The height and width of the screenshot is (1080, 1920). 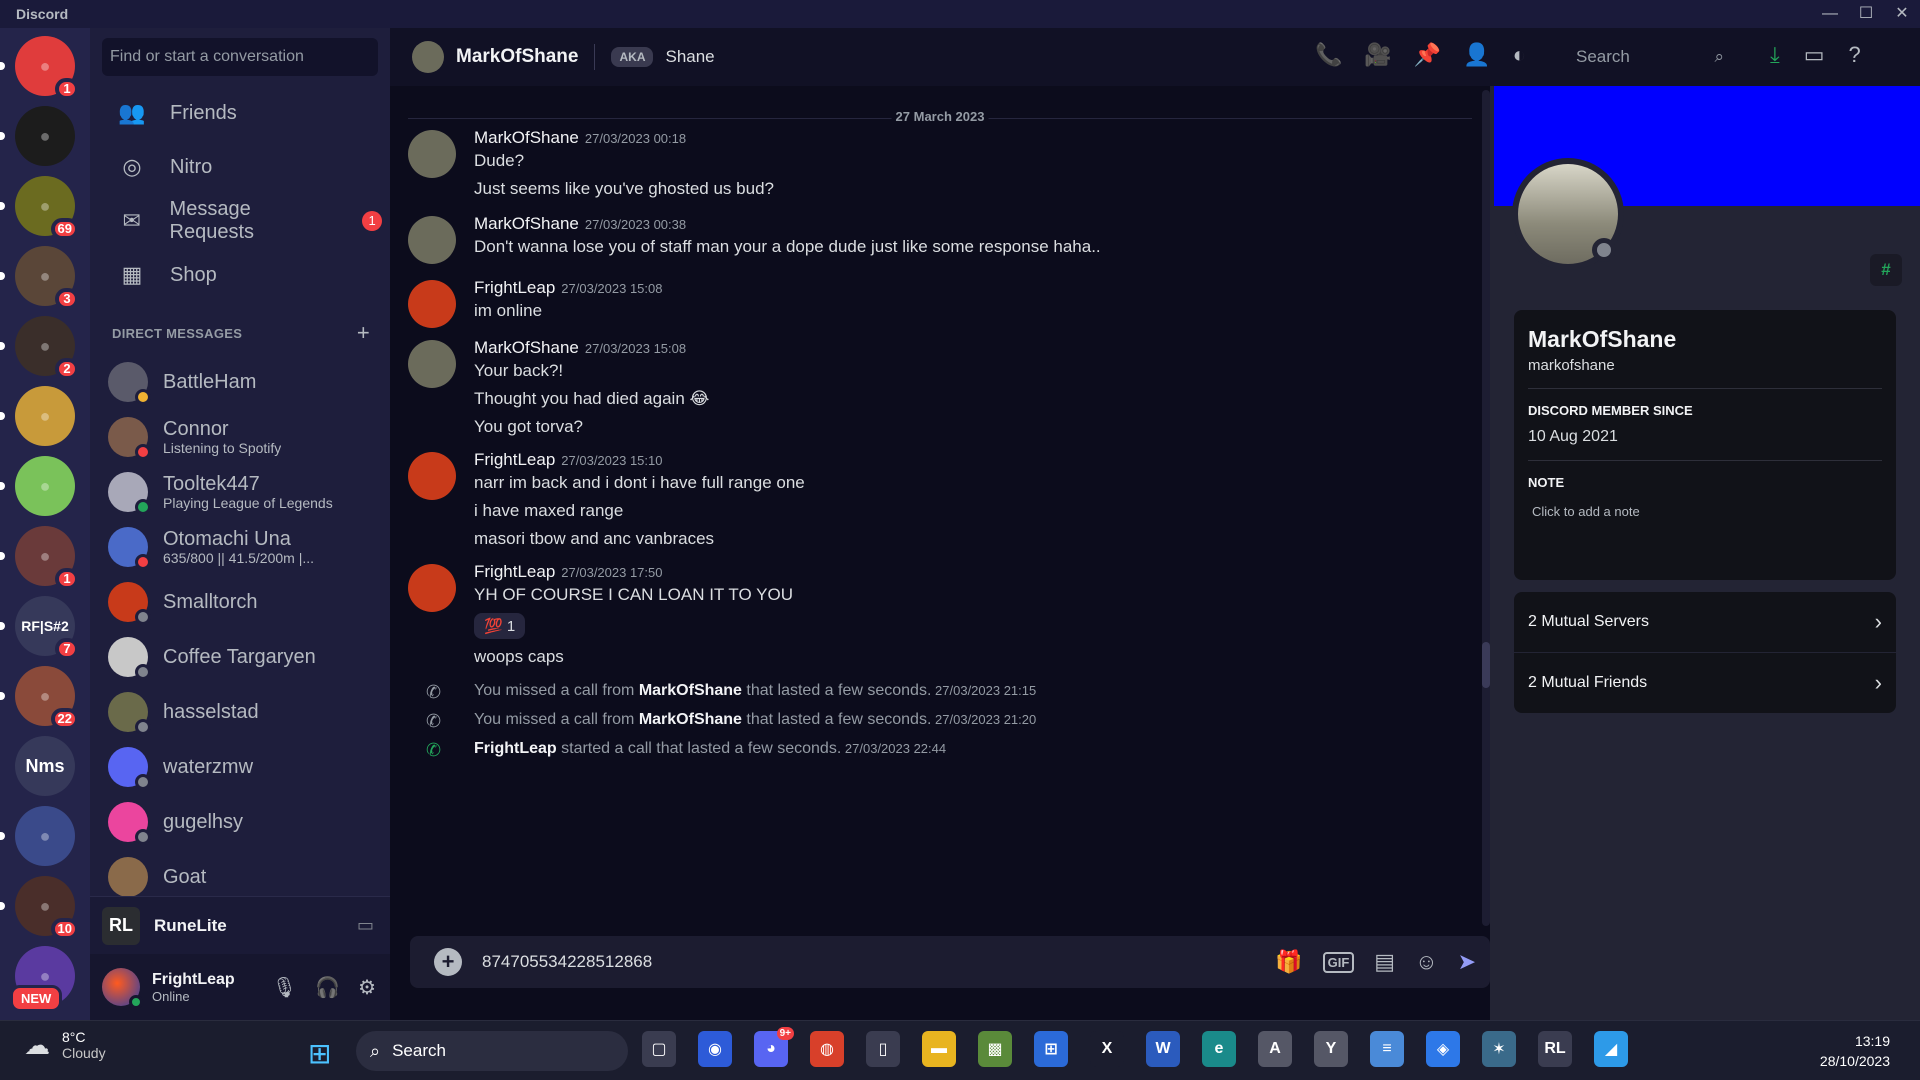 What do you see at coordinates (240, 113) in the screenshot?
I see `nav-item-friends: 👥 Friends` at bounding box center [240, 113].